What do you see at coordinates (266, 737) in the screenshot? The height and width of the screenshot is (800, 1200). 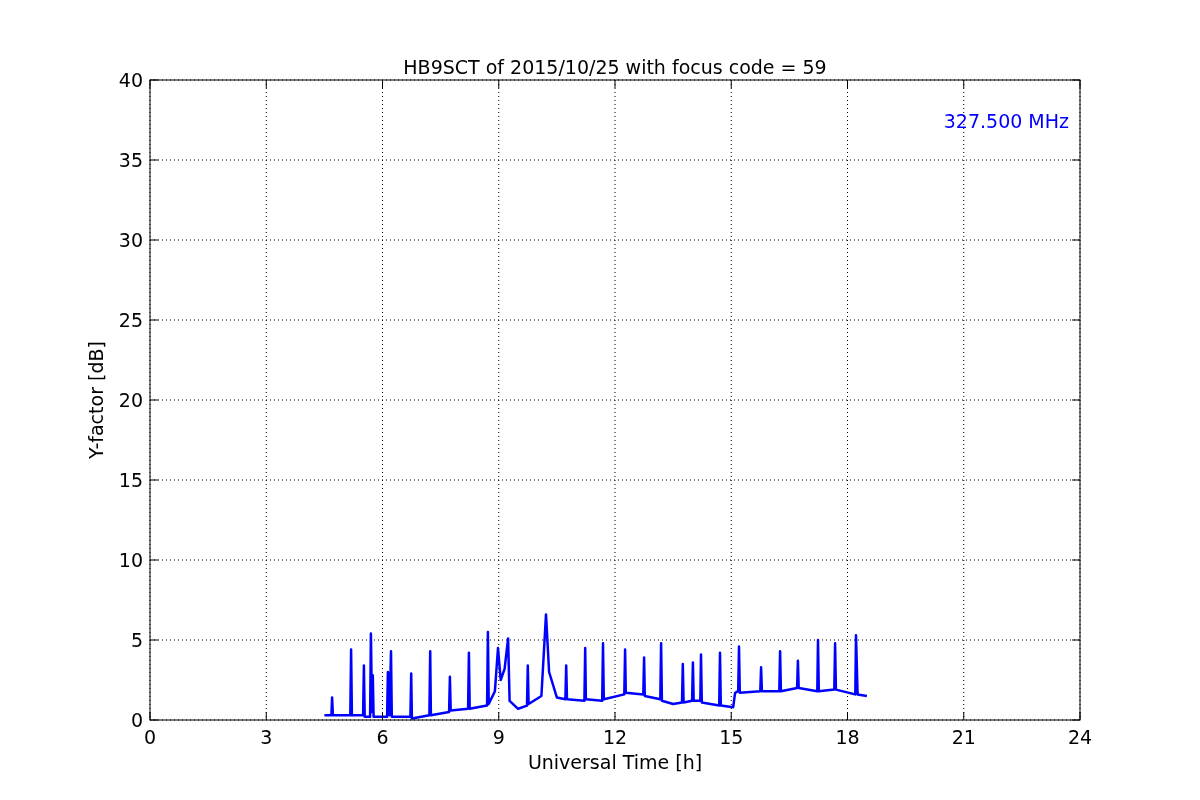 I see `tick-label: 3` at bounding box center [266, 737].